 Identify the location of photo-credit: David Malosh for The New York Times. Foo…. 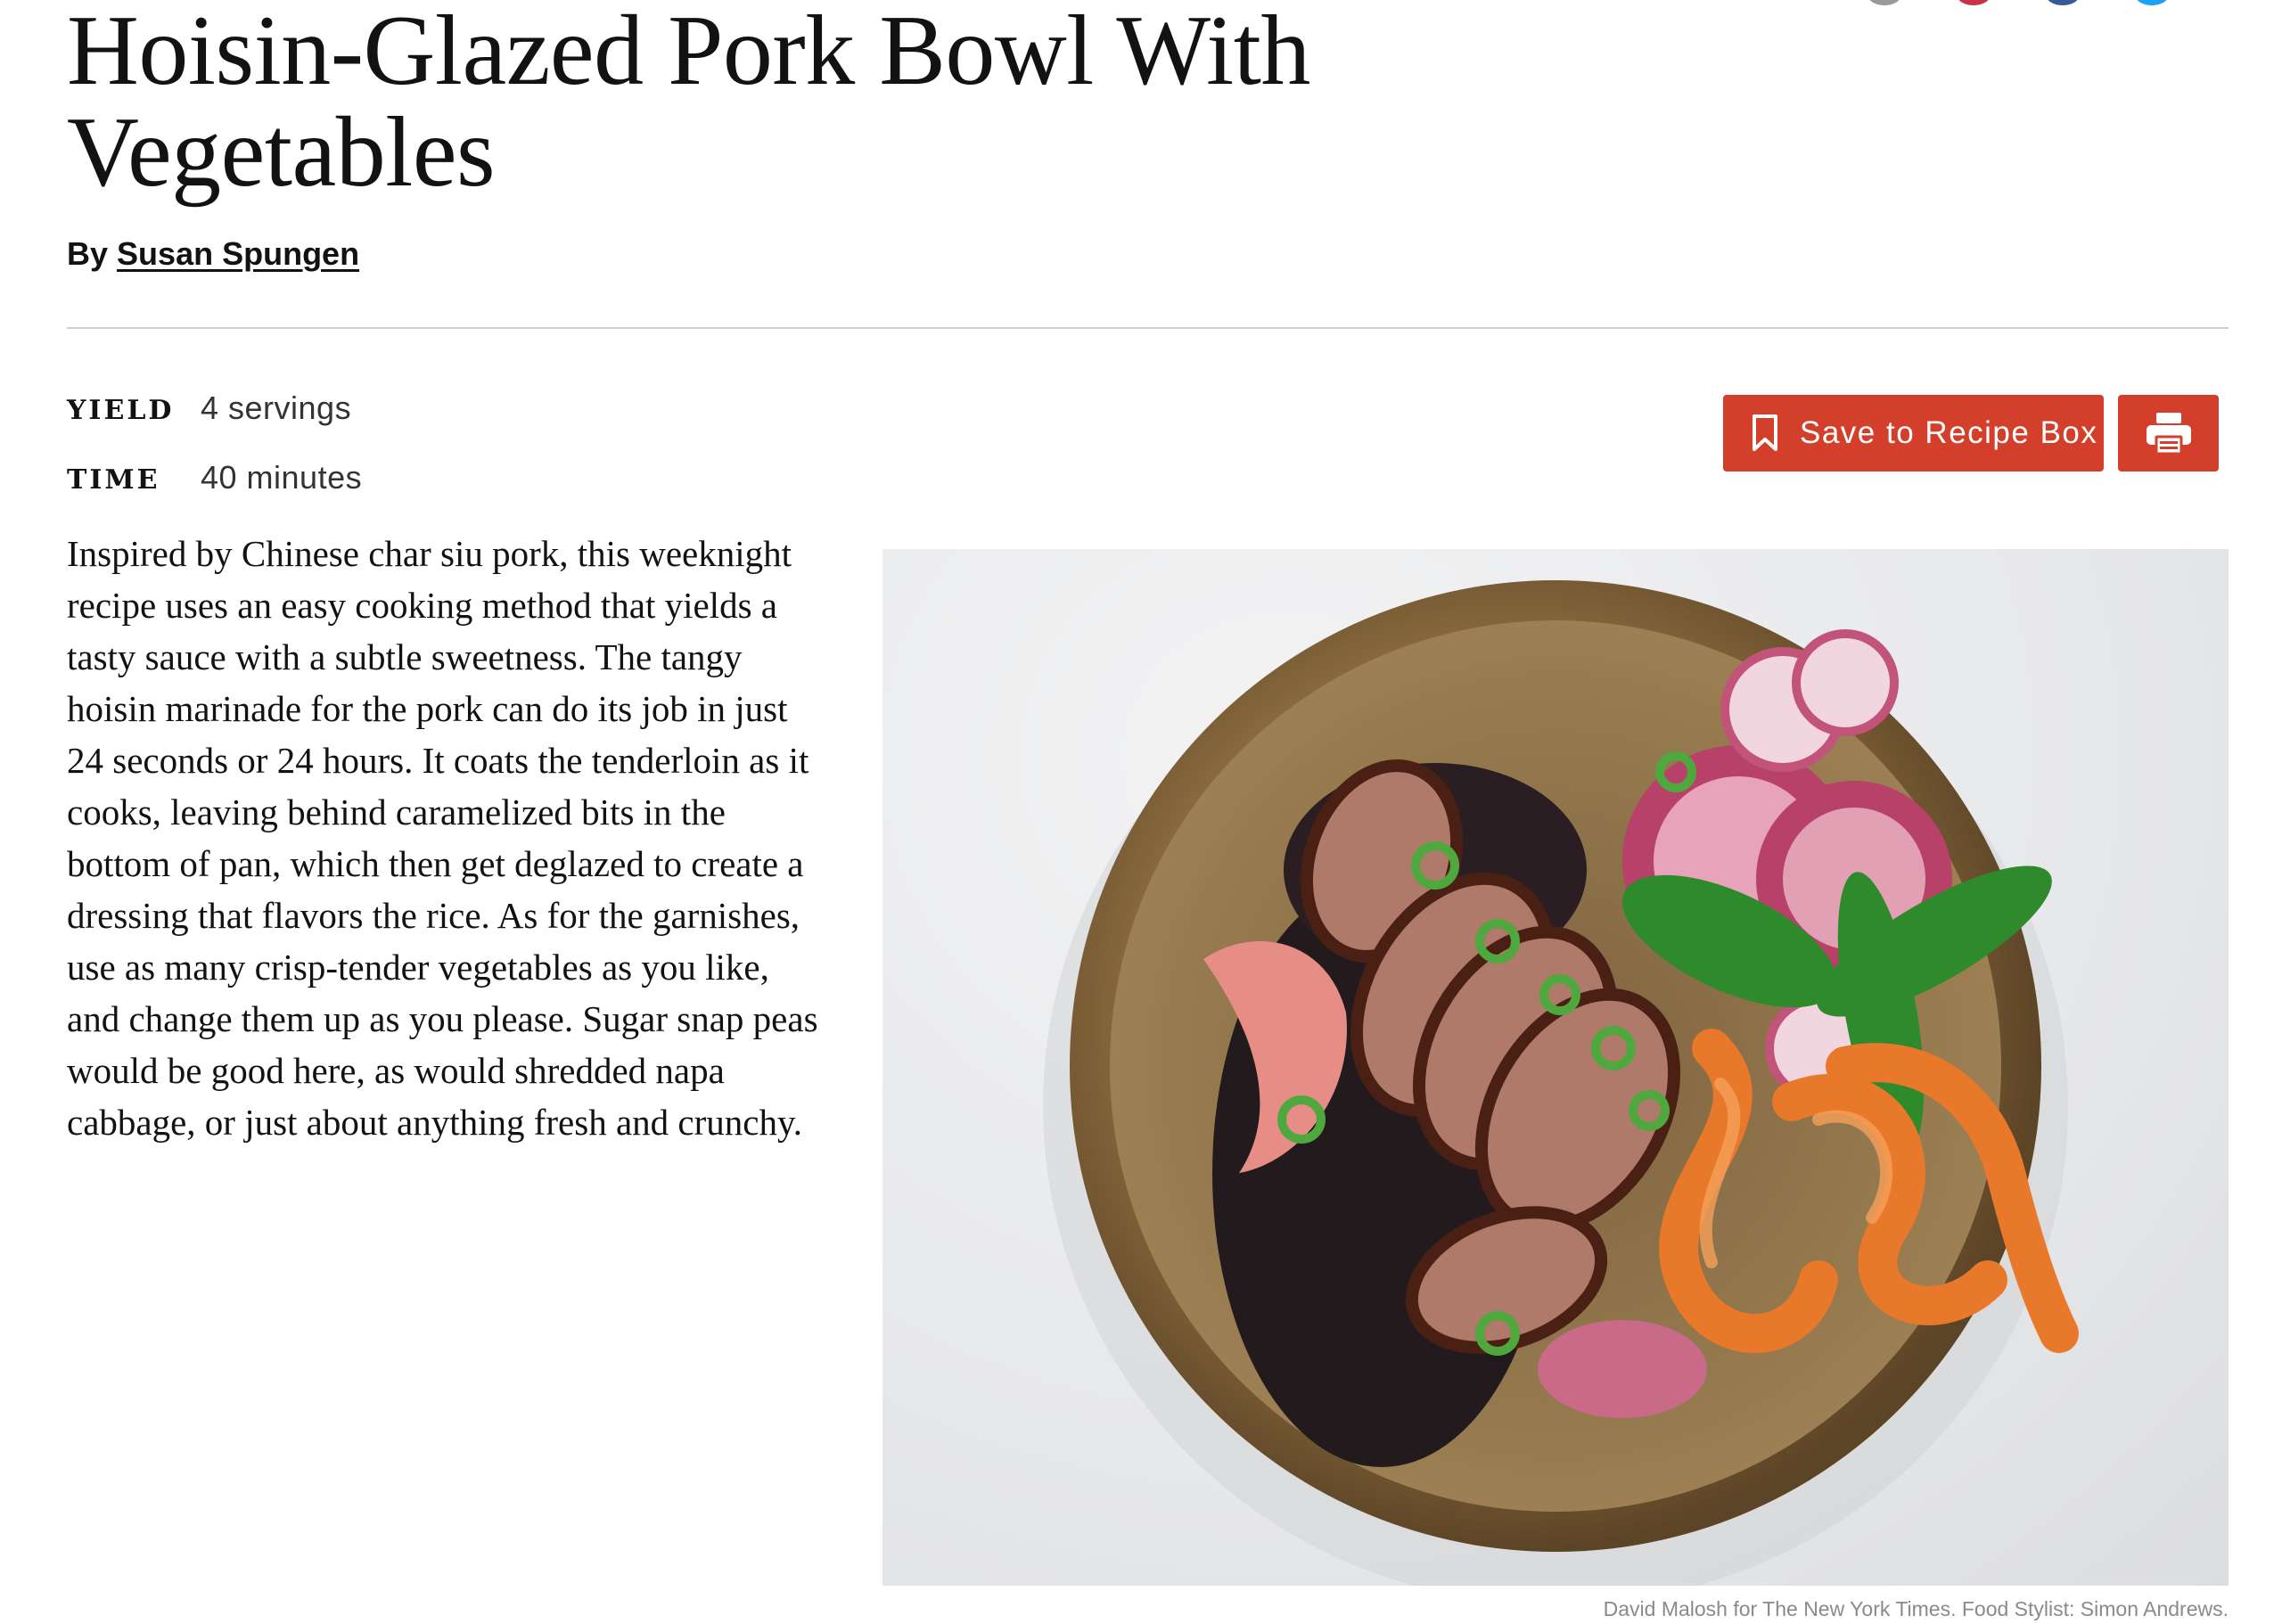
(1916, 1608).